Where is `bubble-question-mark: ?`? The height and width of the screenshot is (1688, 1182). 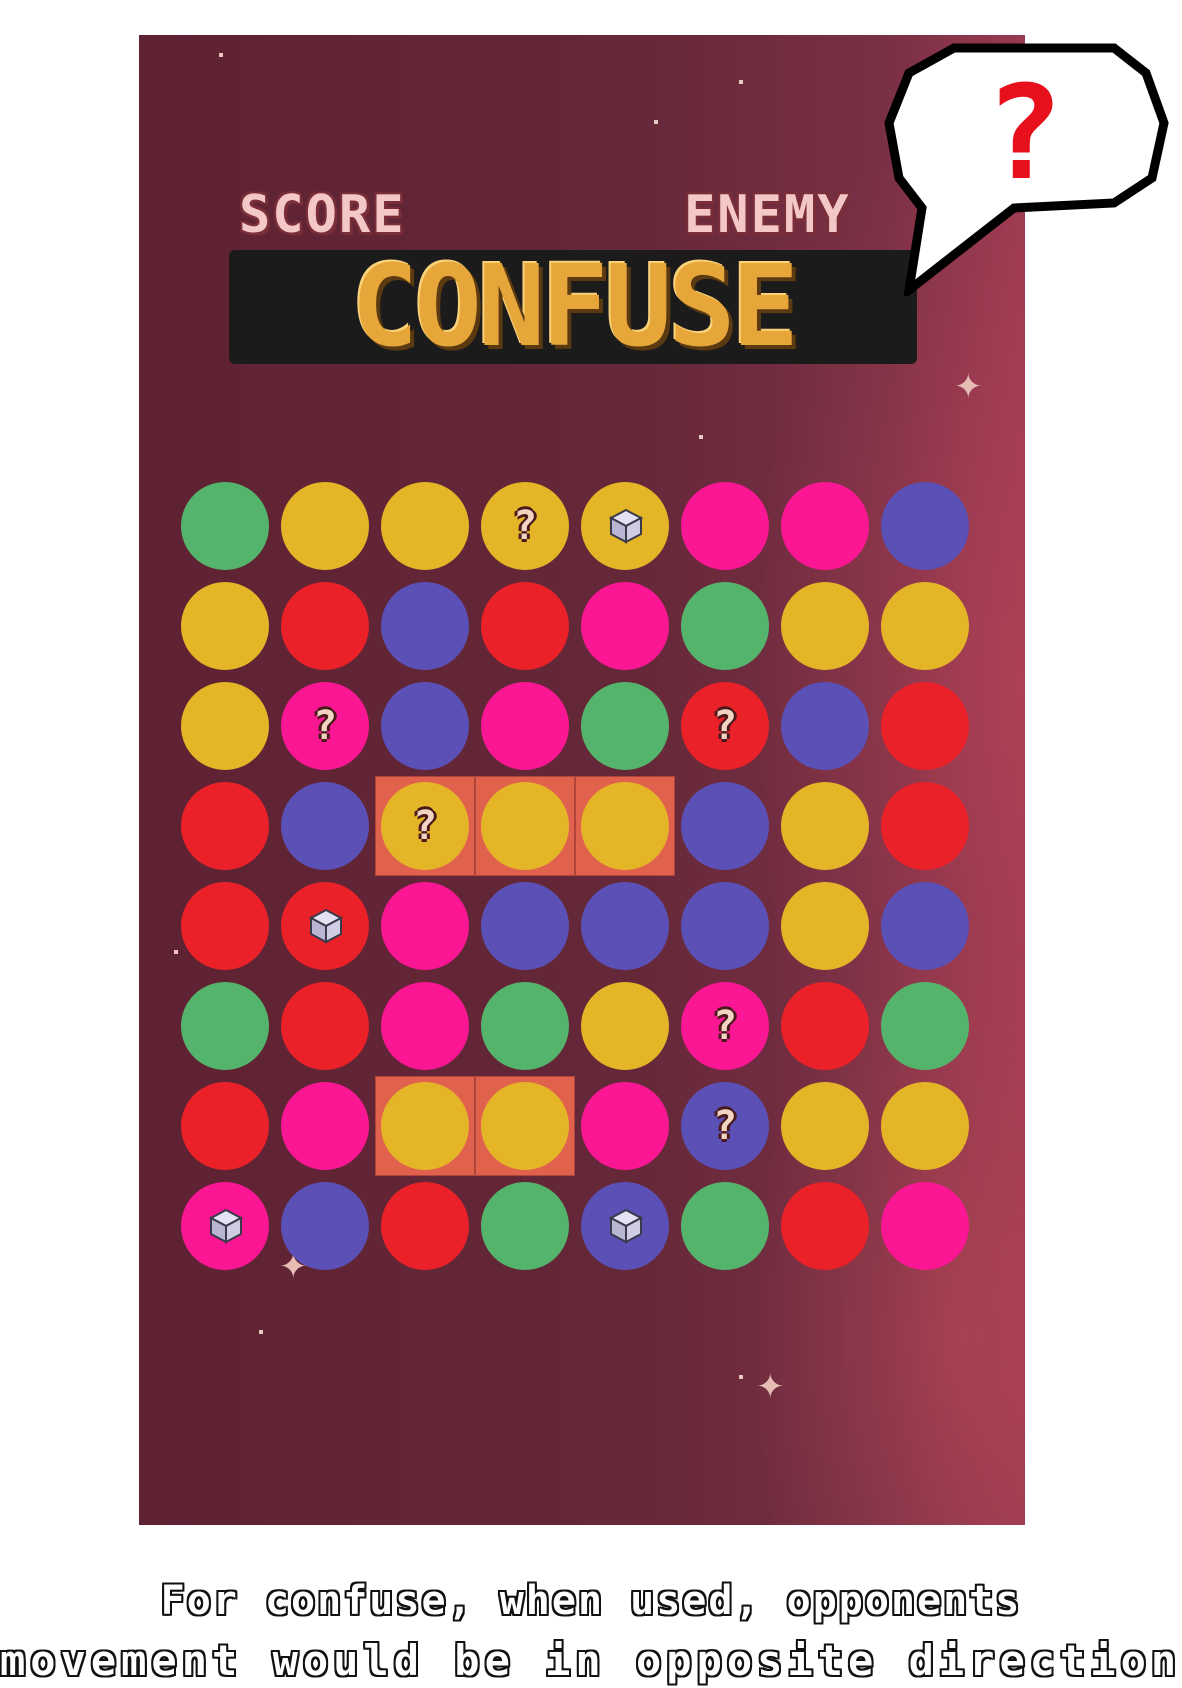
bubble-question-mark: ? is located at coordinates (1024, 133).